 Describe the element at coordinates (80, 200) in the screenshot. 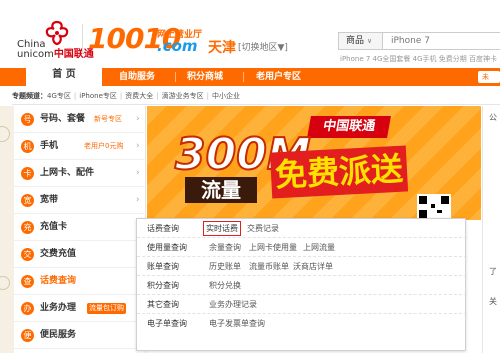

I see `sidebar-item-broadband: 宽 宽带 ›` at that location.